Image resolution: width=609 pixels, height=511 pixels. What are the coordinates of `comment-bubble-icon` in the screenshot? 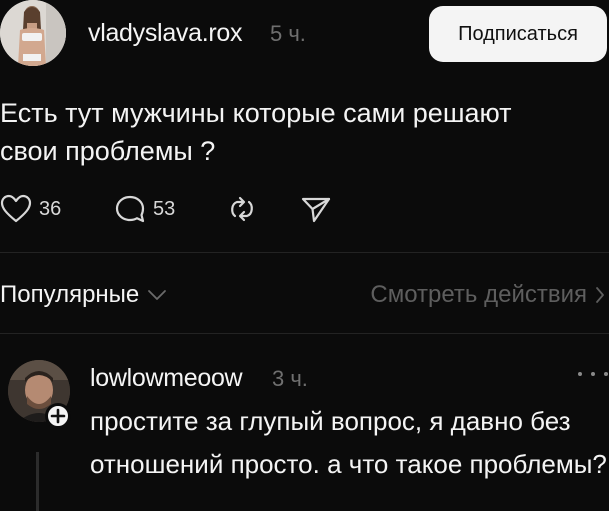 It's located at (130, 209).